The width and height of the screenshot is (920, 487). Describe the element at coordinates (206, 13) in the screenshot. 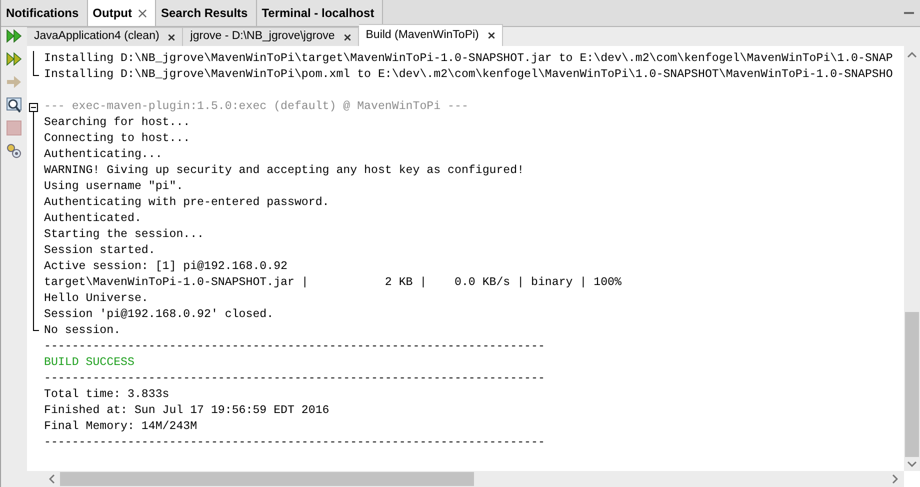

I see `window-tab: Search Results` at that location.